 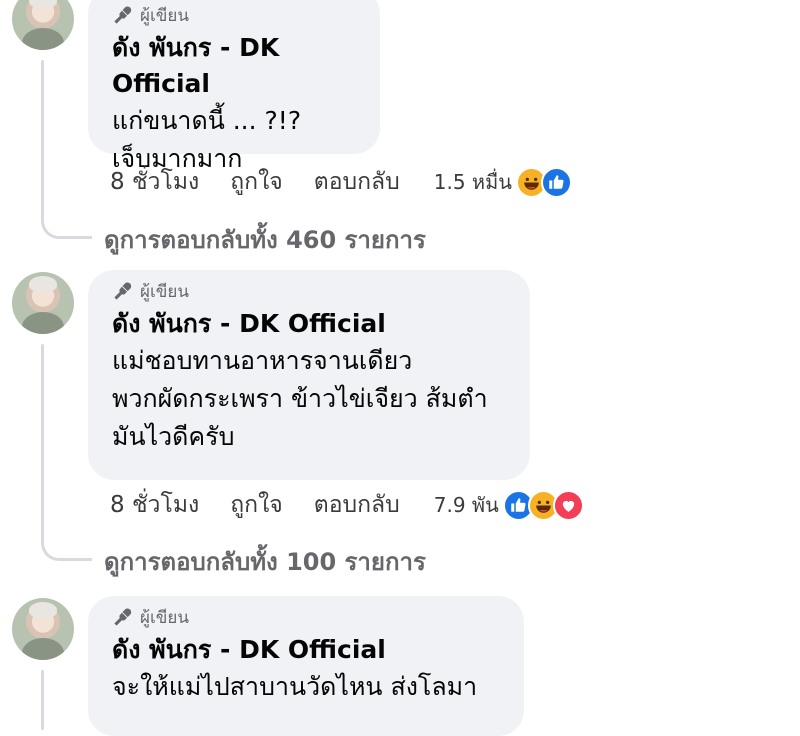 What do you see at coordinates (207, 120) in the screenshot?
I see `comment-text-line: แก่ขนาดนี้ ... ?!?` at bounding box center [207, 120].